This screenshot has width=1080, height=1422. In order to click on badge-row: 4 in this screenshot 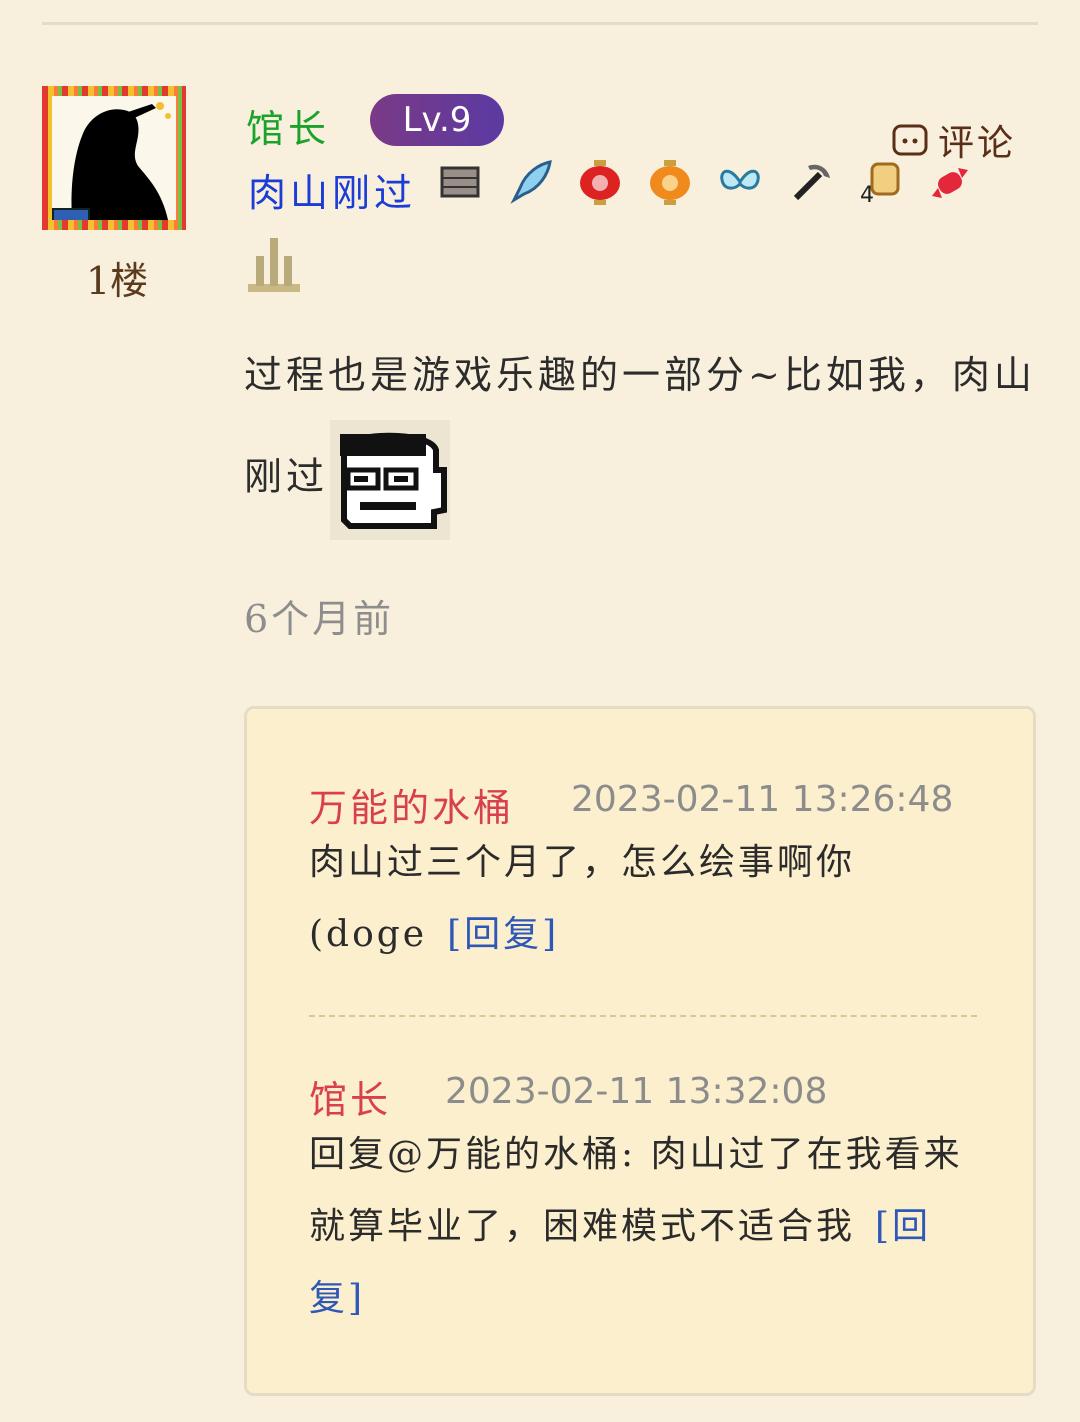, I will do `click(705, 182)`.